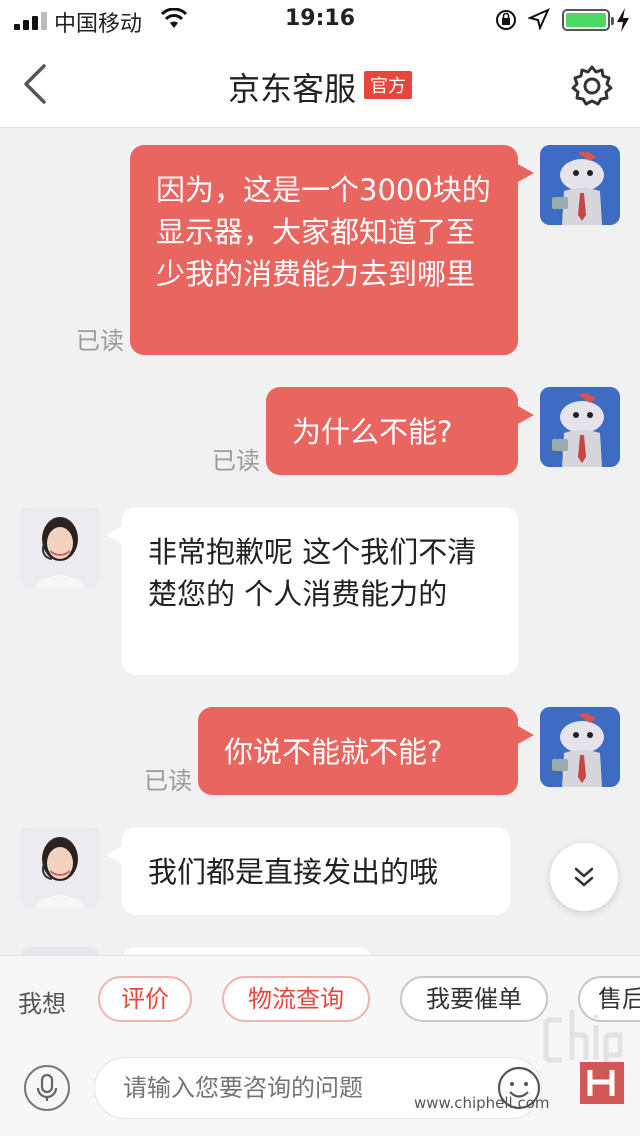 This screenshot has width=640, height=1136. Describe the element at coordinates (42, 1004) in the screenshot. I see `quick-reply-label: 我想` at that location.